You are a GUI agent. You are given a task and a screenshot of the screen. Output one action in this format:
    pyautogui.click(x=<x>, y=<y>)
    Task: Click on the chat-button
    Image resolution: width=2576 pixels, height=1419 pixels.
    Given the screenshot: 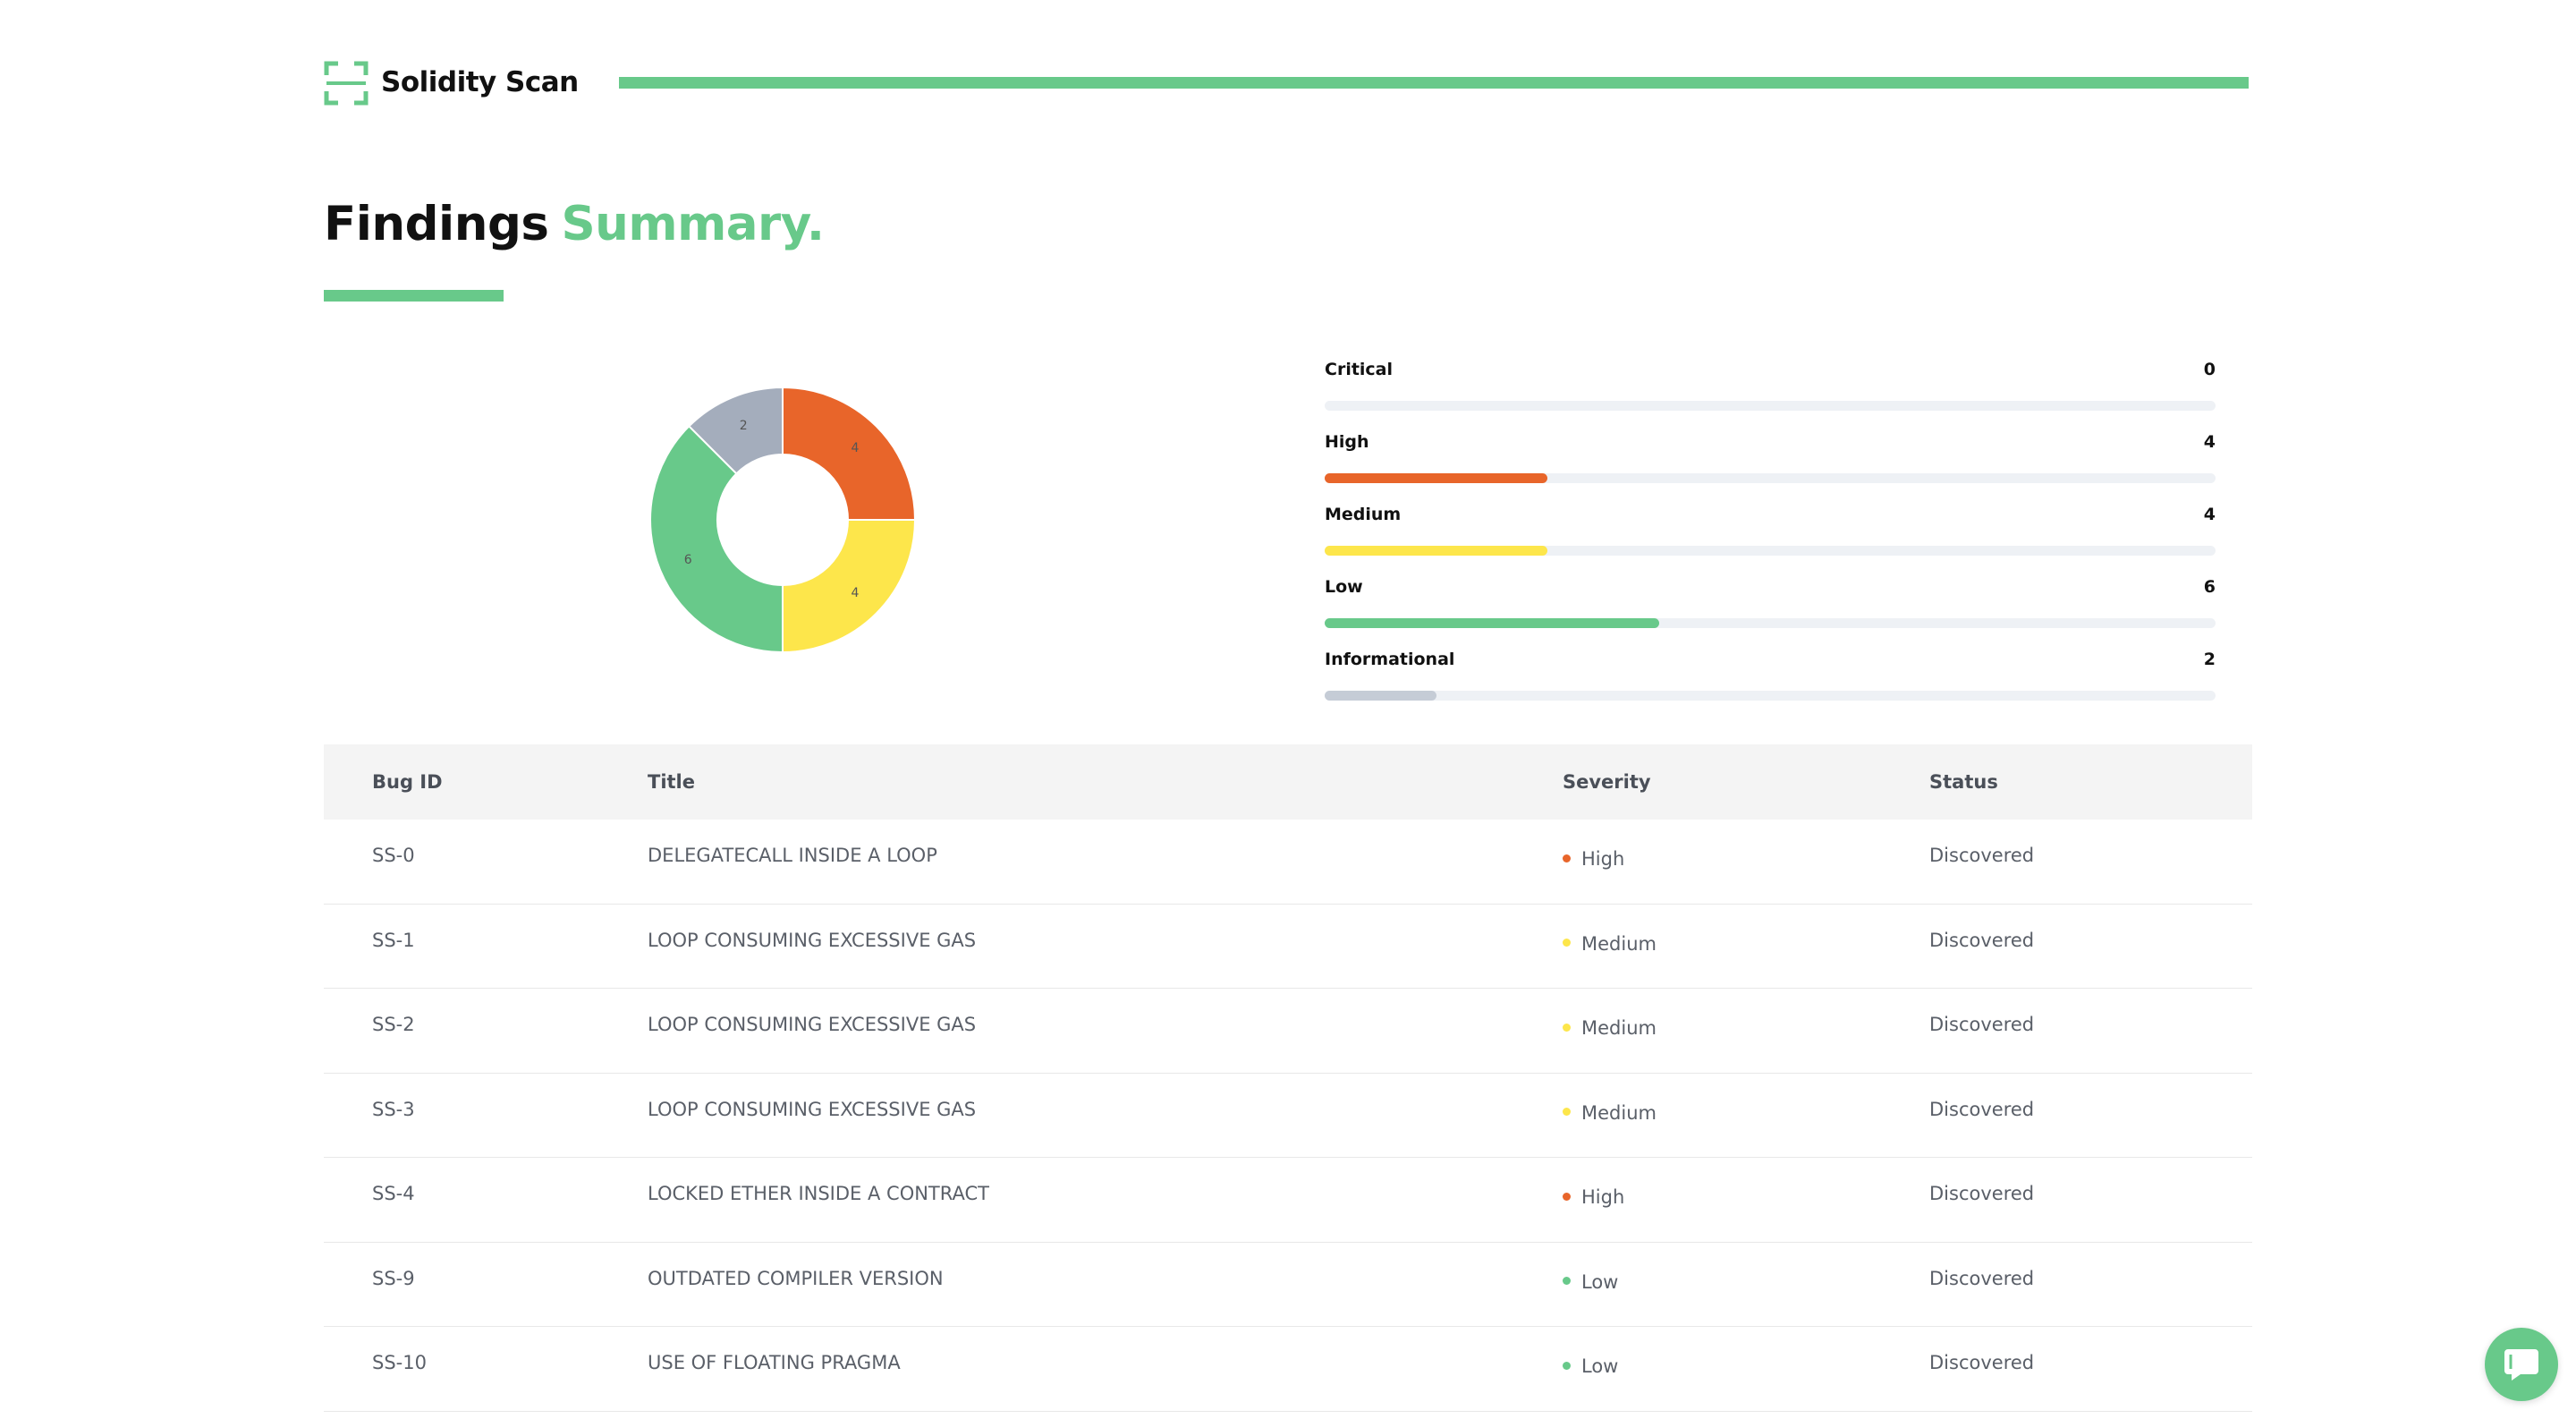 What is the action you would take?
    pyautogui.click(x=2521, y=1364)
    